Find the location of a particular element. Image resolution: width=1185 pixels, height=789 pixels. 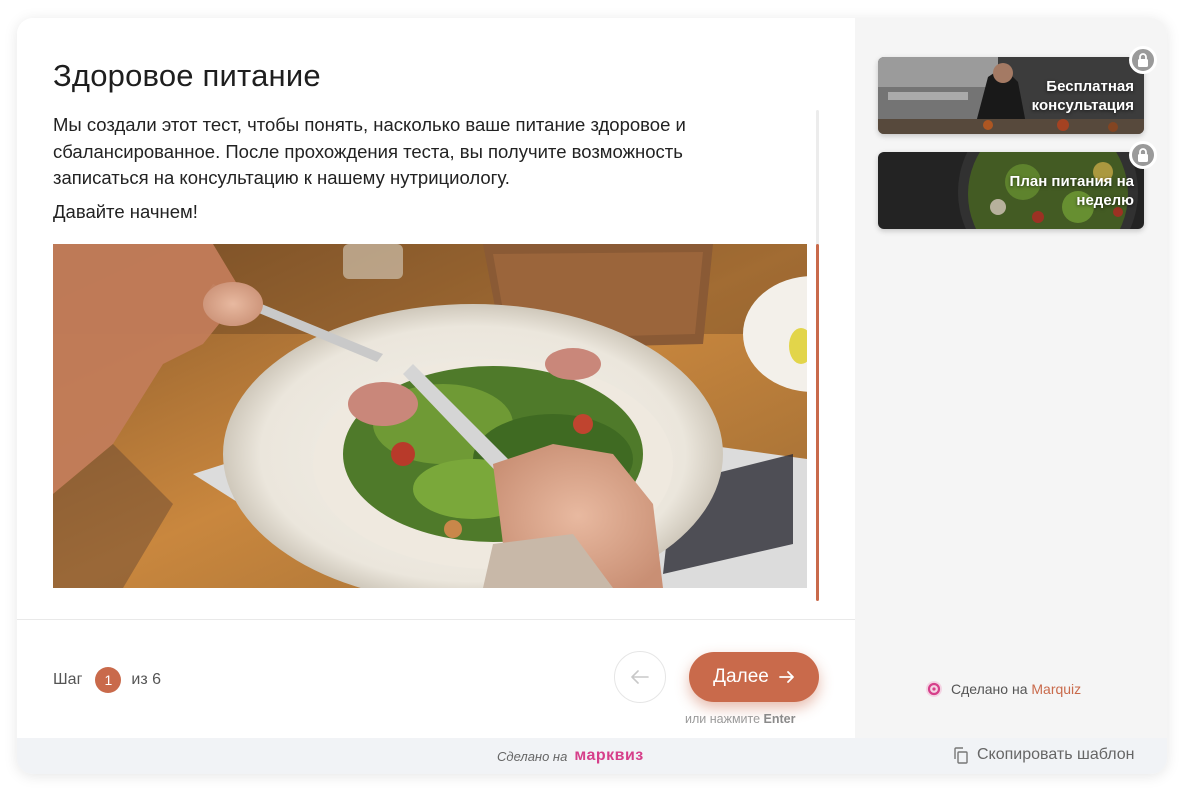

copy-template-button: Скопировать шаблон is located at coordinates (1043, 755).